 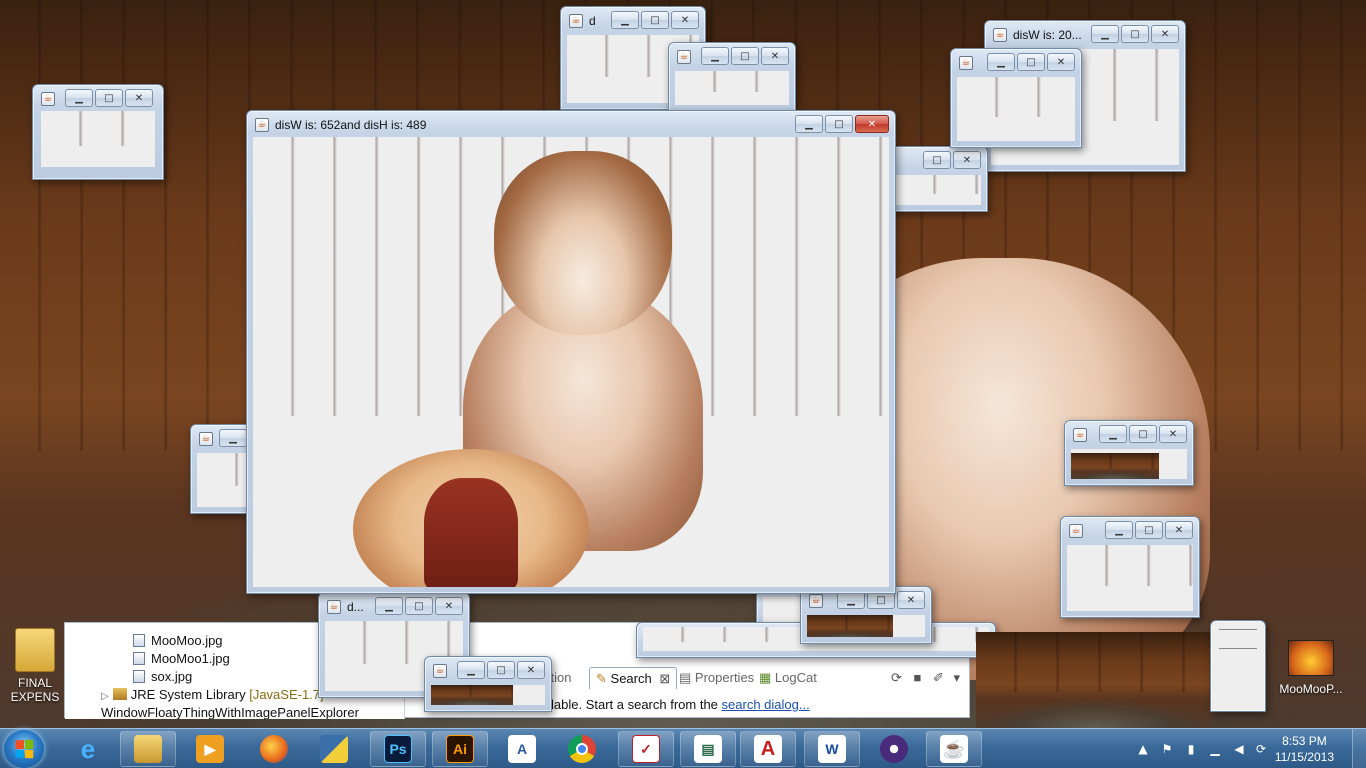 I want to click on taskbar-slideshow: ▤, so click(x=708, y=749).